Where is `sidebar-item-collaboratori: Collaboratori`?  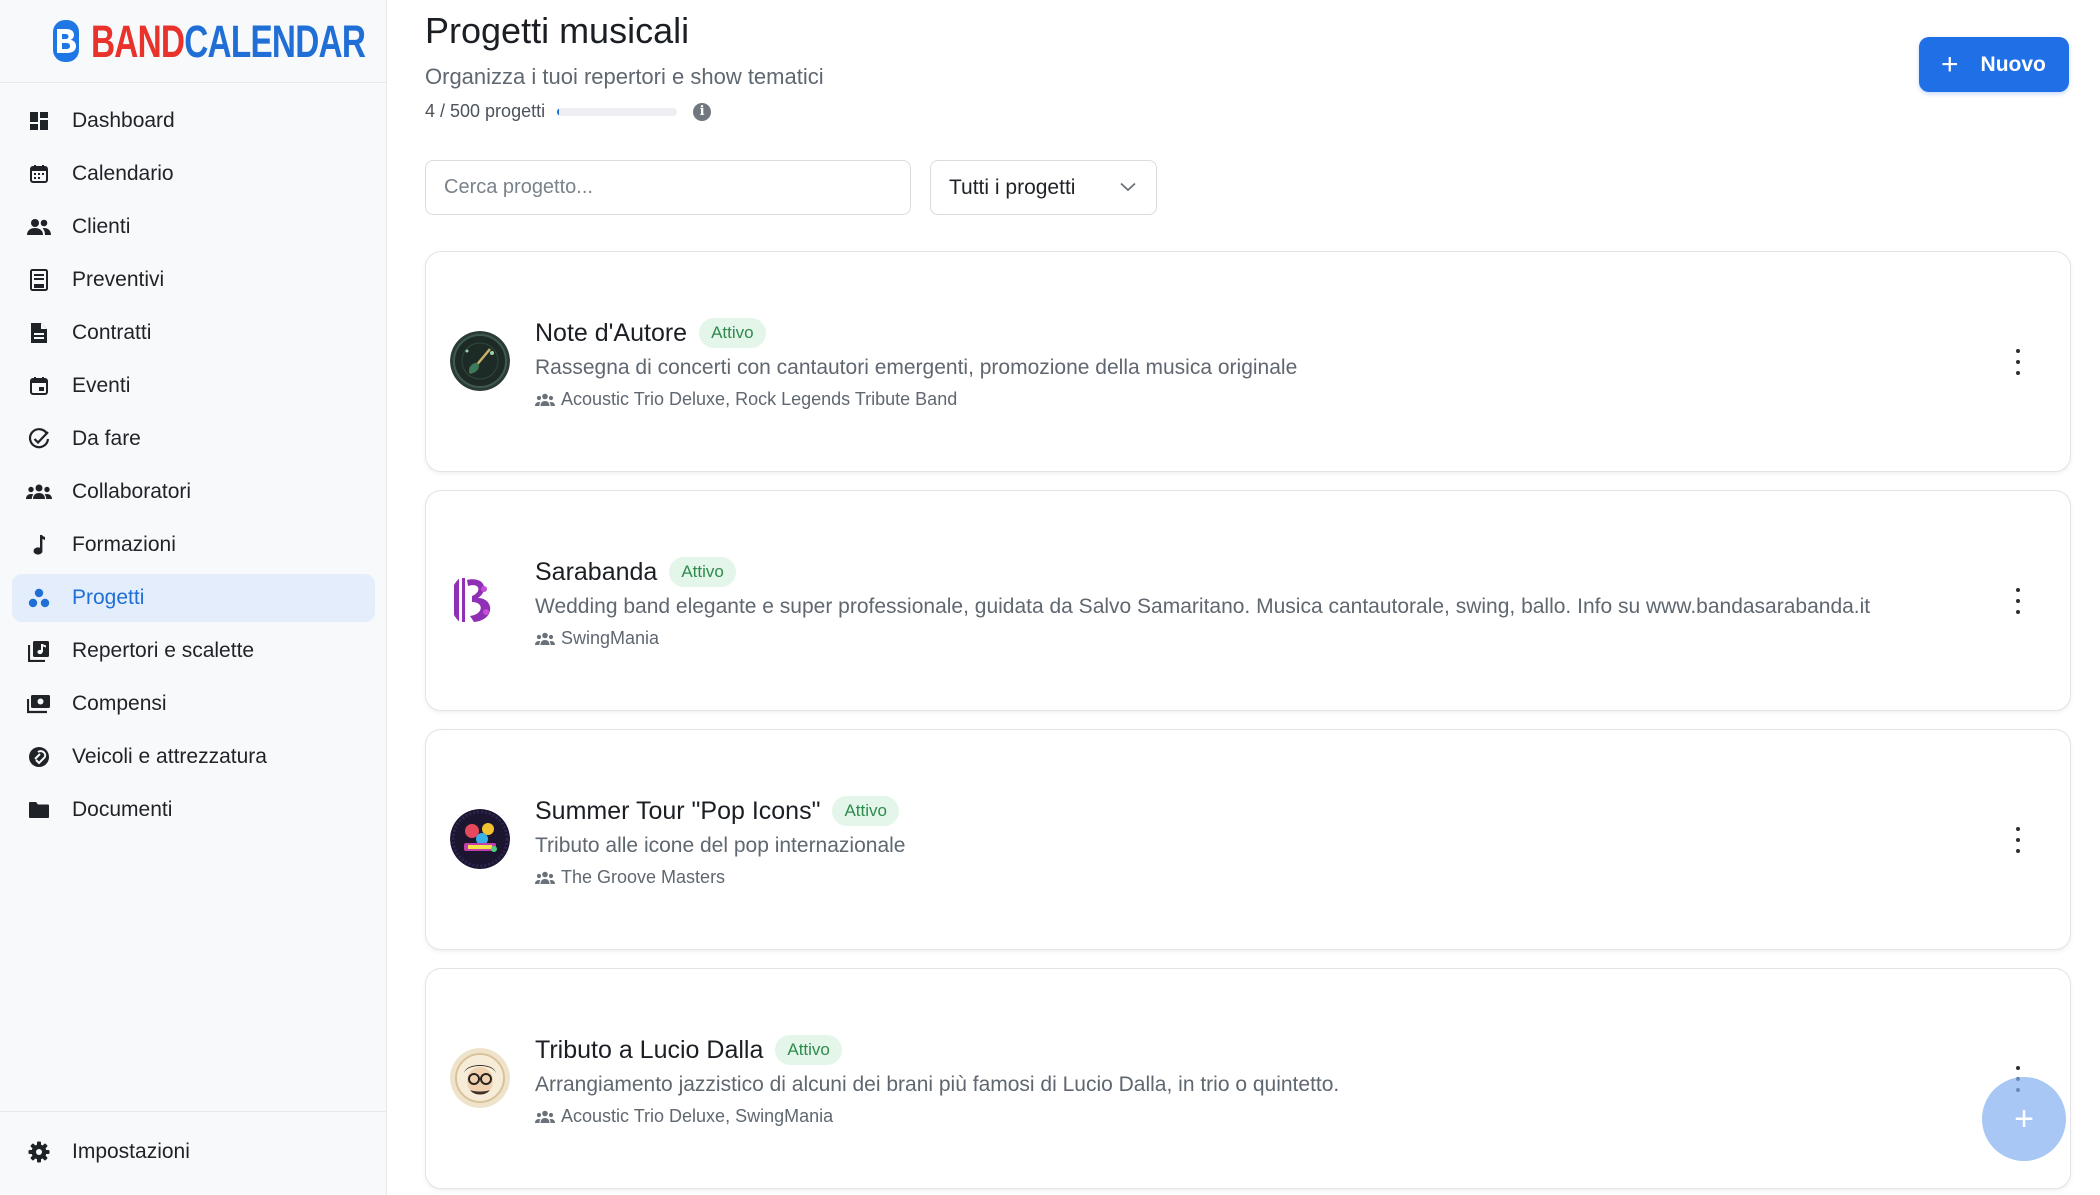 sidebar-item-collaboratori: Collaboratori is located at coordinates (193, 492).